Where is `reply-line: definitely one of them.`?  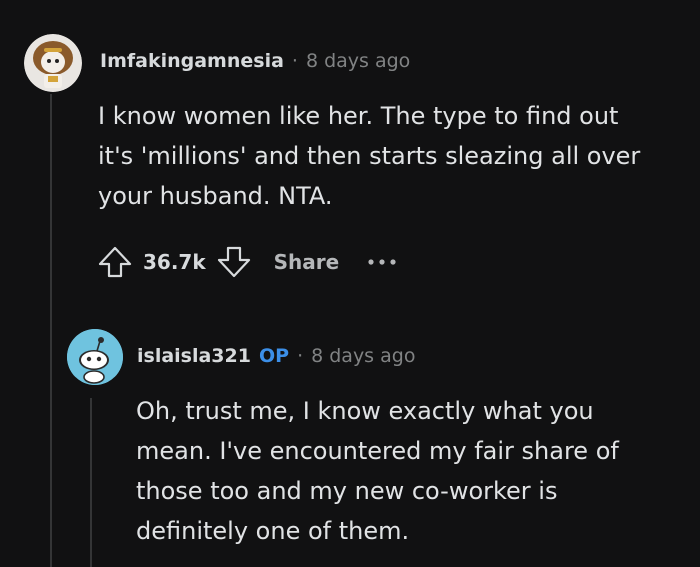
reply-line: definitely one of them. is located at coordinates (273, 531).